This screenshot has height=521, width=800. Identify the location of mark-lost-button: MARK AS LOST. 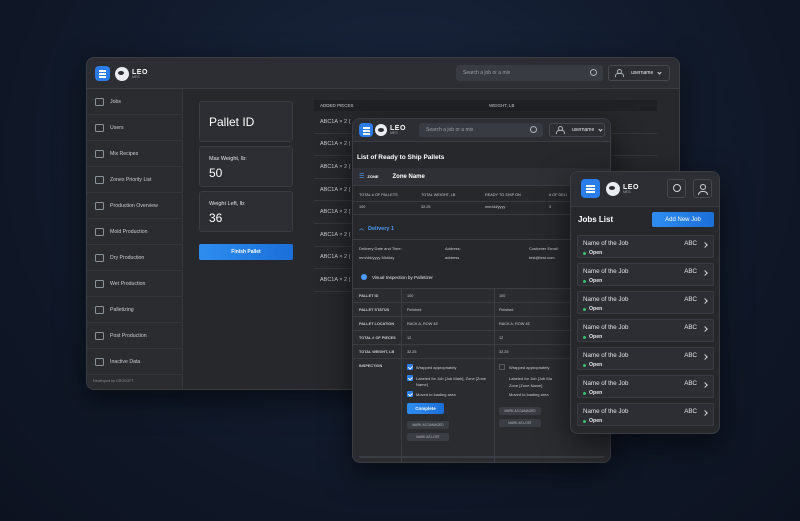
(428, 437).